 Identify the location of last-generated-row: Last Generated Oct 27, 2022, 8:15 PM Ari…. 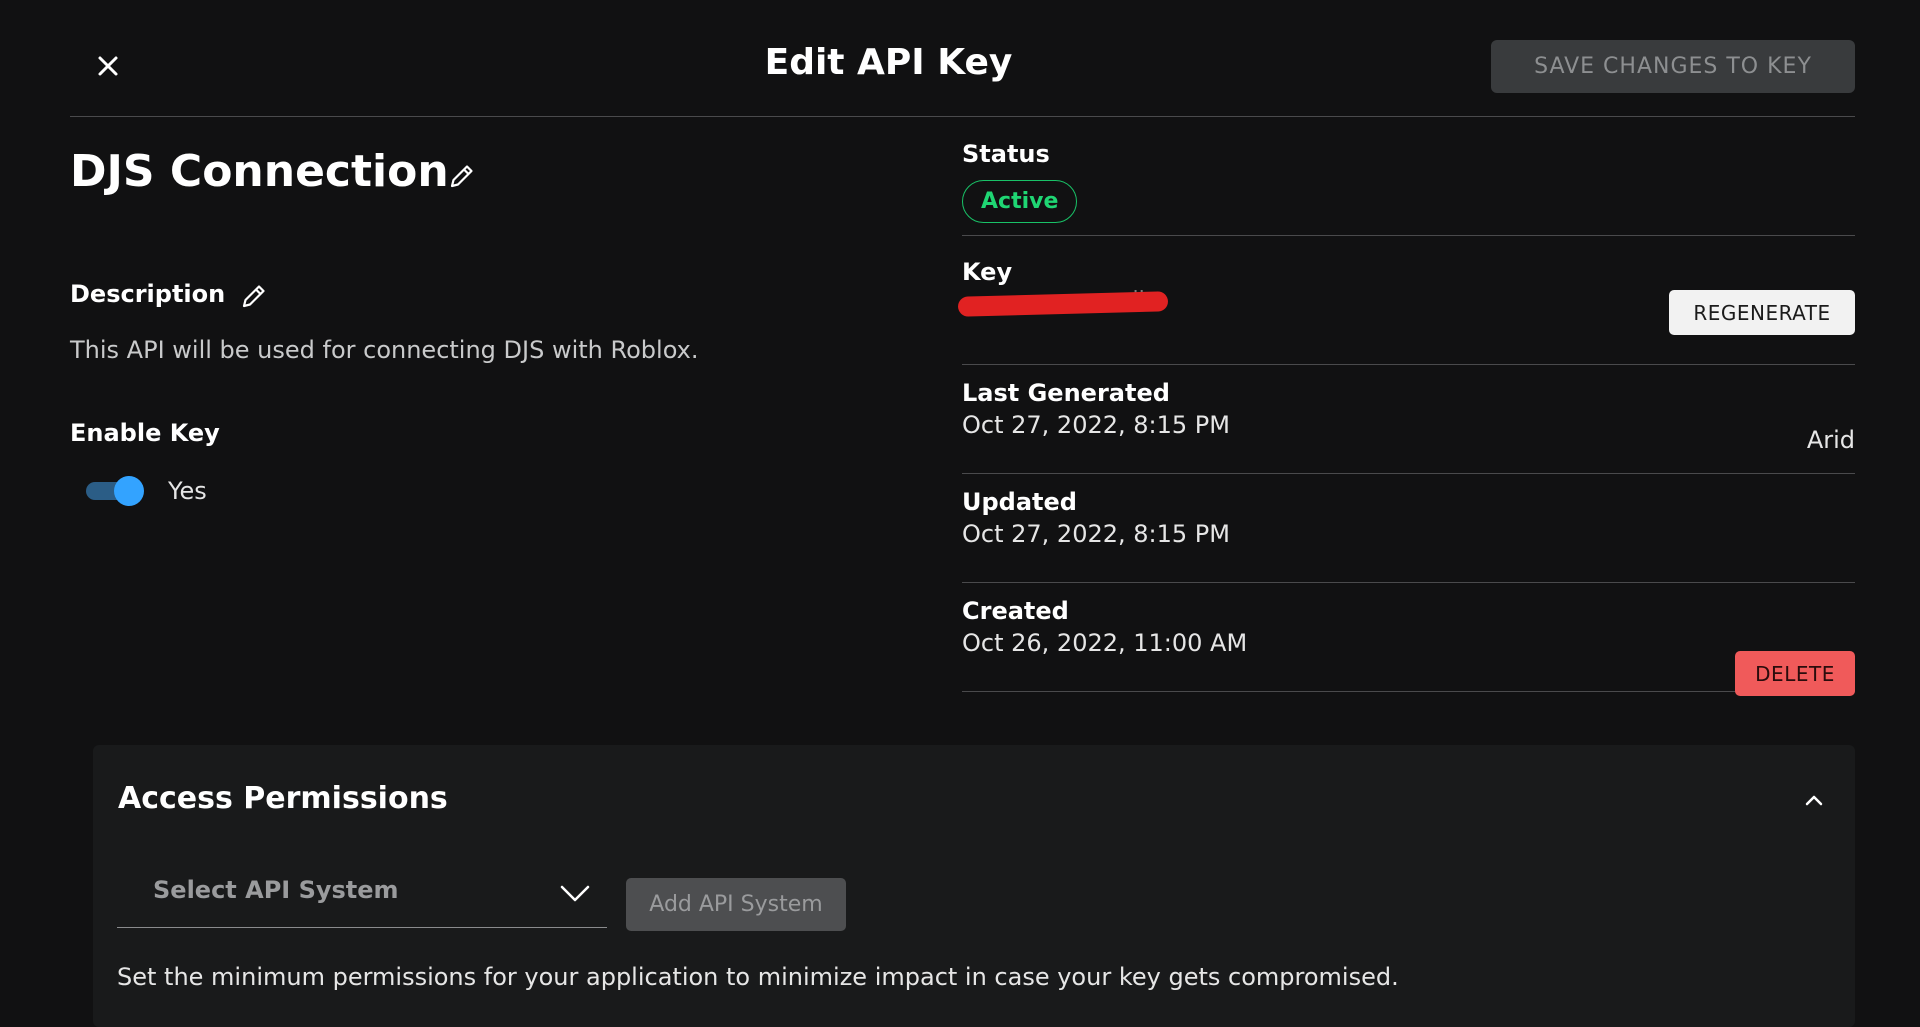
(1408, 426).